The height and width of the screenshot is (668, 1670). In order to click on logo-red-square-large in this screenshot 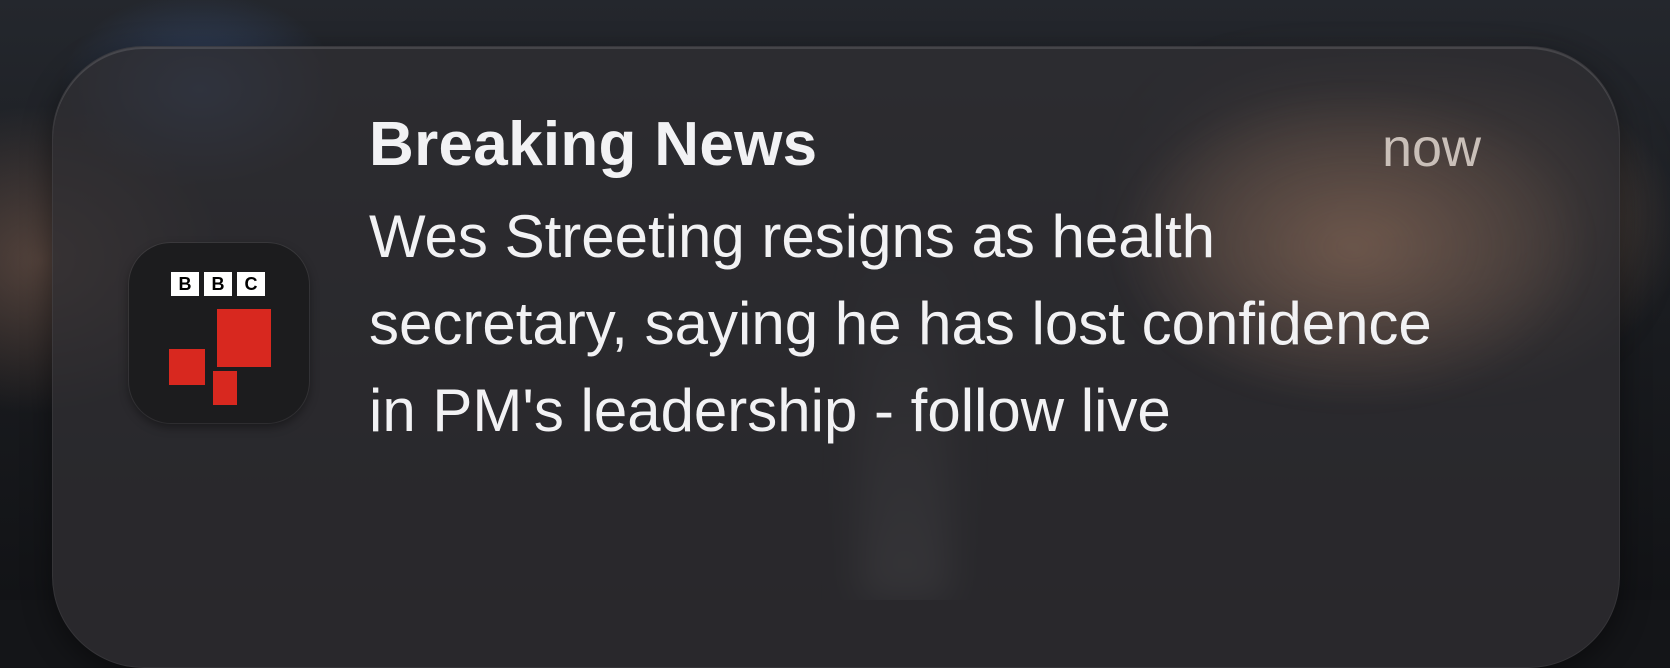, I will do `click(244, 338)`.